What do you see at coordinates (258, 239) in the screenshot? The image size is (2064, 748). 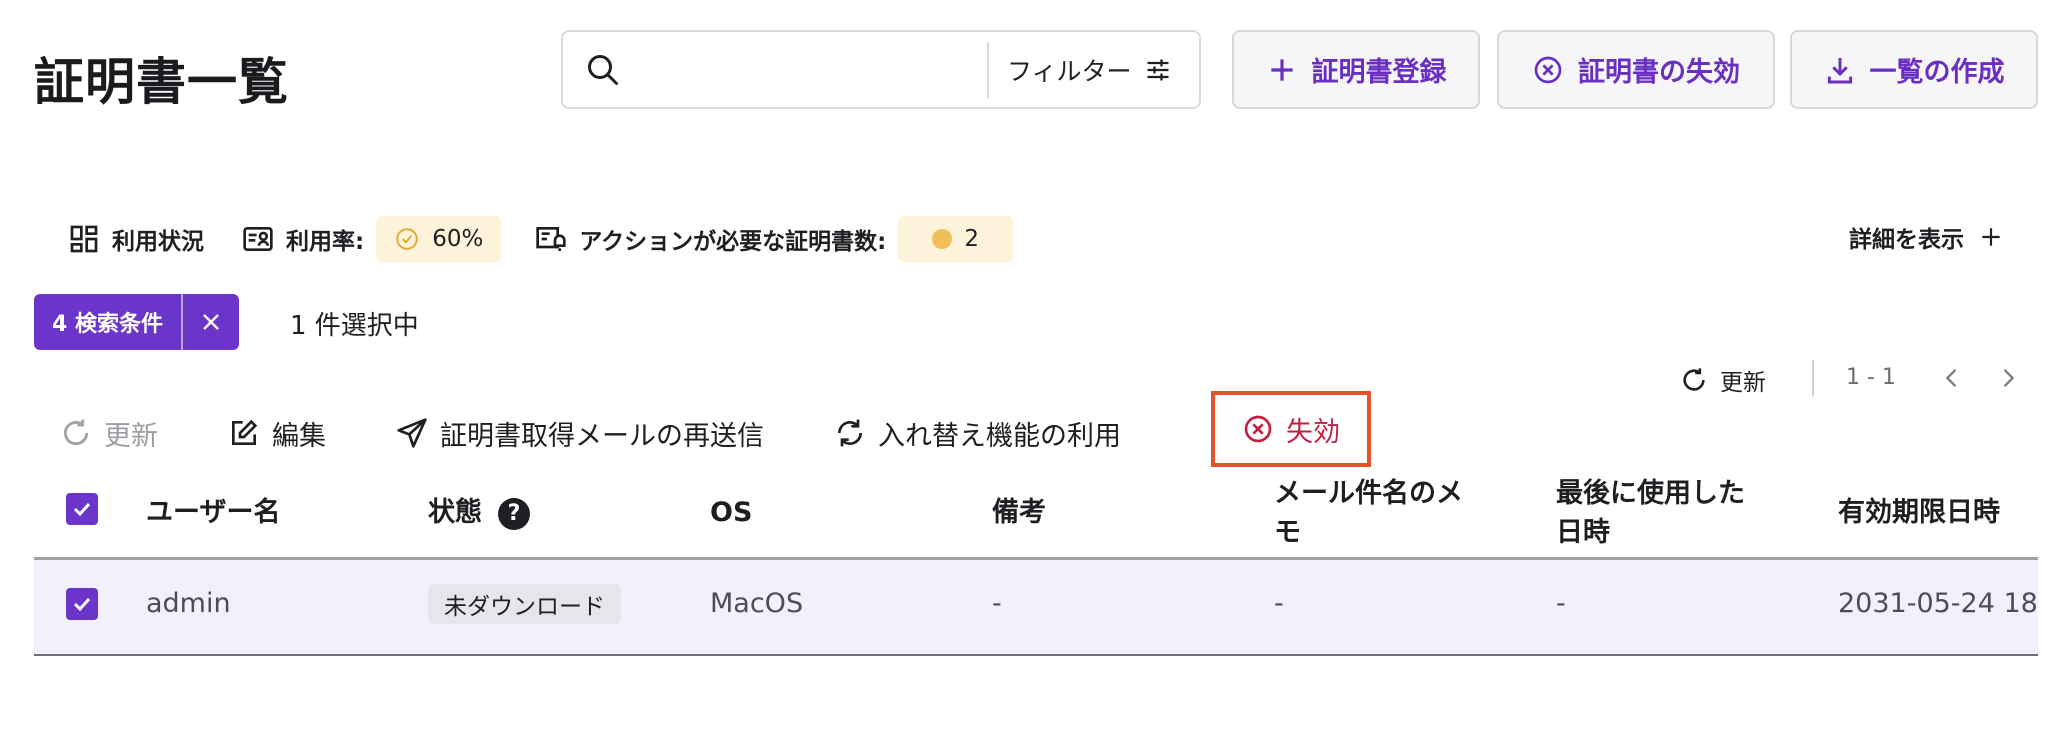 I see `id-card-icon` at bounding box center [258, 239].